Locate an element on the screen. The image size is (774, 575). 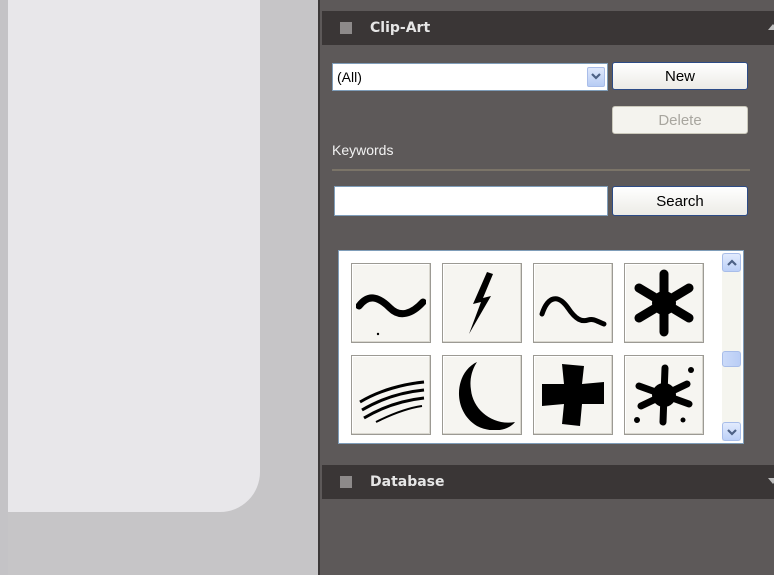
clip-art-header: Clip-Art is located at coordinates (548, 28).